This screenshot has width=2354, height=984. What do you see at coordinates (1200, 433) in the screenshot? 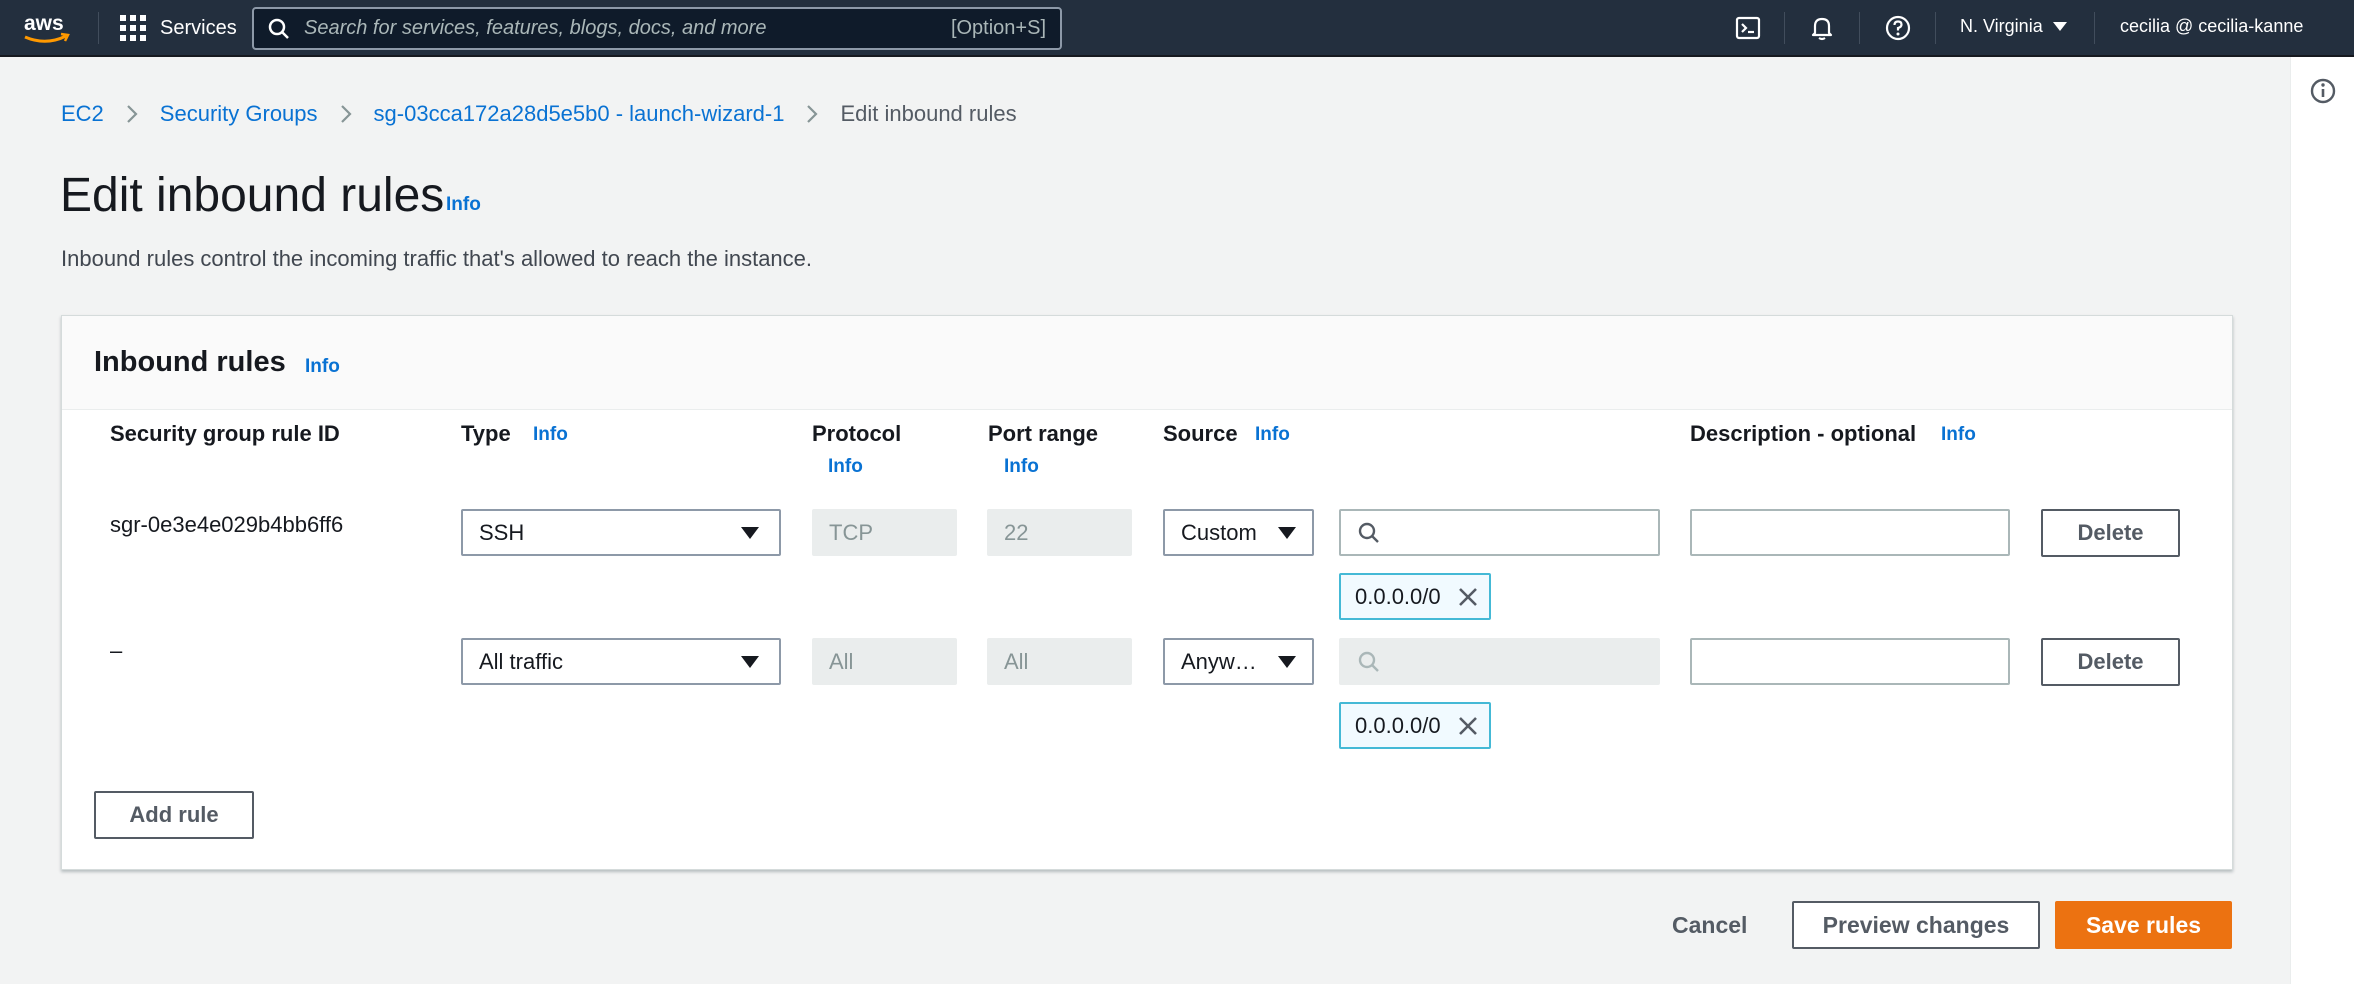
I see `column-header-source: Source` at bounding box center [1200, 433].